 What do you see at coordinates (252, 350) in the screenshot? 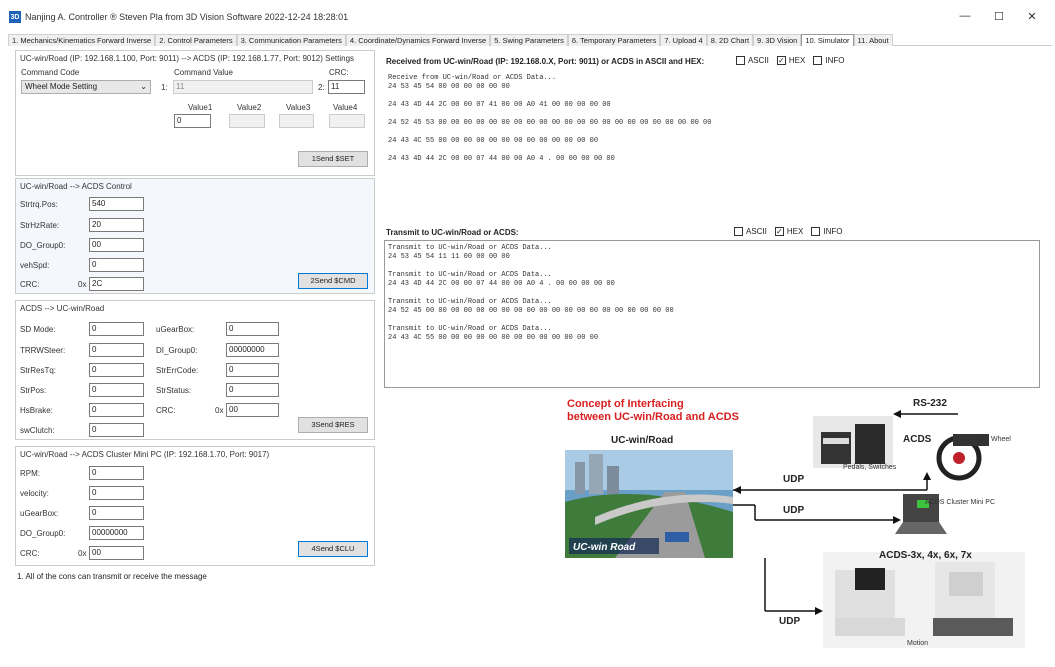
I see `acds-field: 00000000` at bounding box center [252, 350].